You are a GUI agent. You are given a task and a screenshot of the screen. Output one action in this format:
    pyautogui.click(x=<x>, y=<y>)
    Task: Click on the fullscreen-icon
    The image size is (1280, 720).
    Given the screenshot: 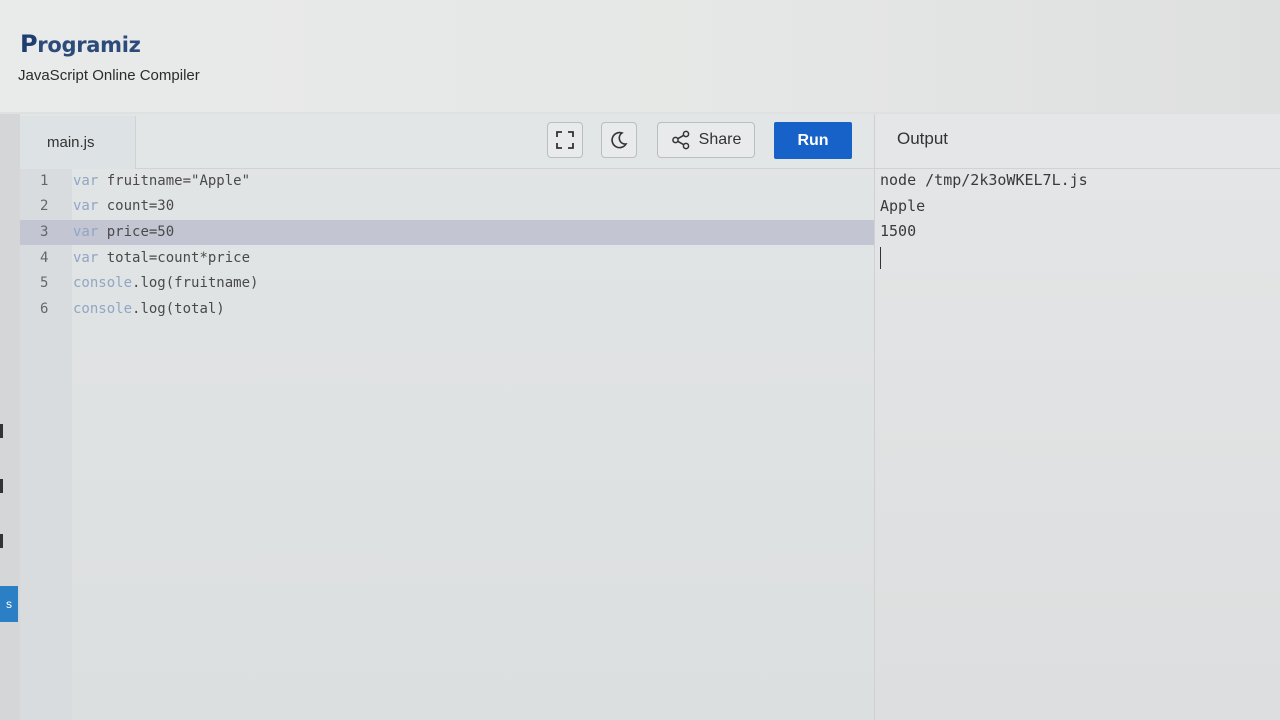 What is the action you would take?
    pyautogui.click(x=565, y=140)
    